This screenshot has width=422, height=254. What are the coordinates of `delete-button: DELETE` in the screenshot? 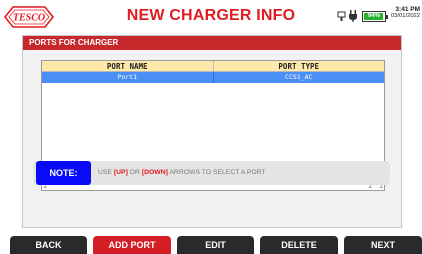 It's located at (299, 245).